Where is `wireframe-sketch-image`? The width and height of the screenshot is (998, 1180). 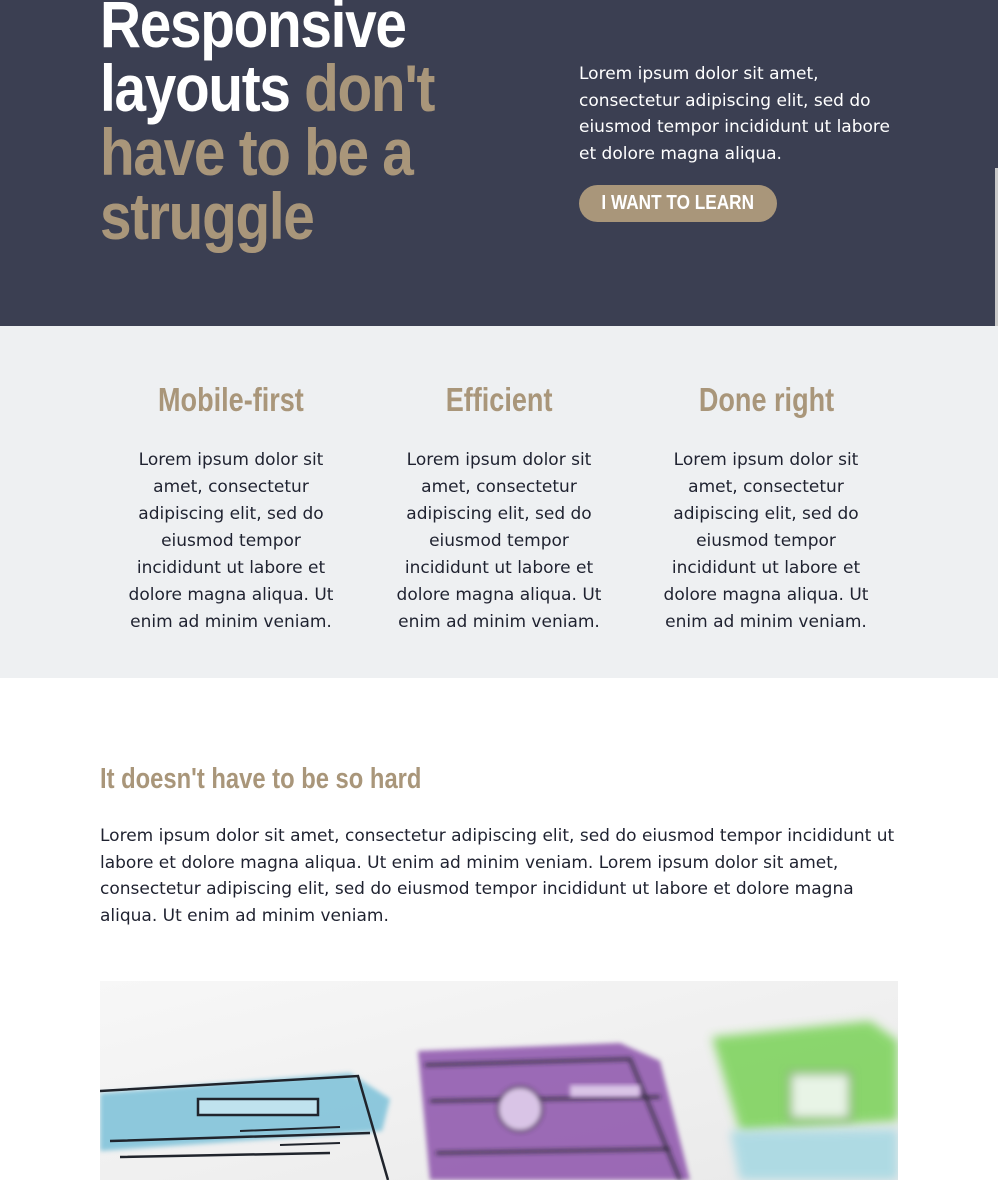
wireframe-sketch-image is located at coordinates (499, 1080).